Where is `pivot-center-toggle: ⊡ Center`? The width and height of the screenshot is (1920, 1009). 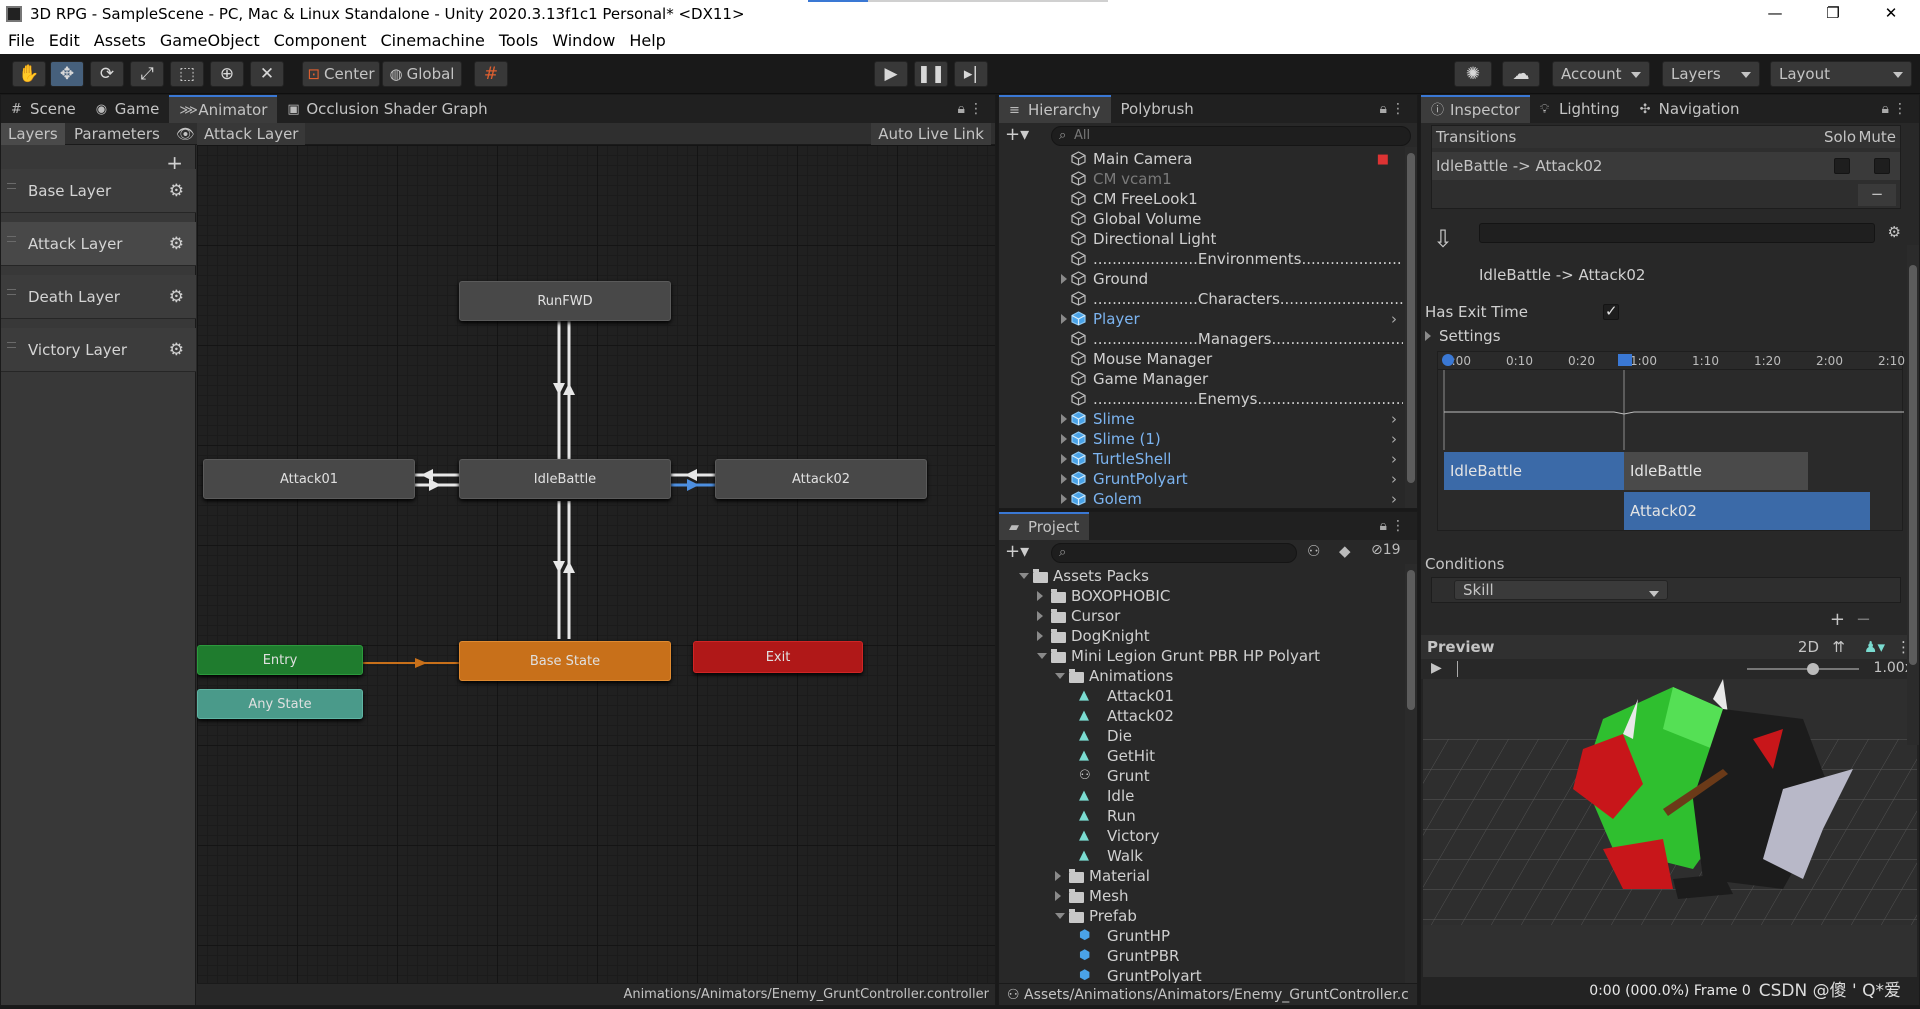 pivot-center-toggle: ⊡ Center is located at coordinates (341, 74).